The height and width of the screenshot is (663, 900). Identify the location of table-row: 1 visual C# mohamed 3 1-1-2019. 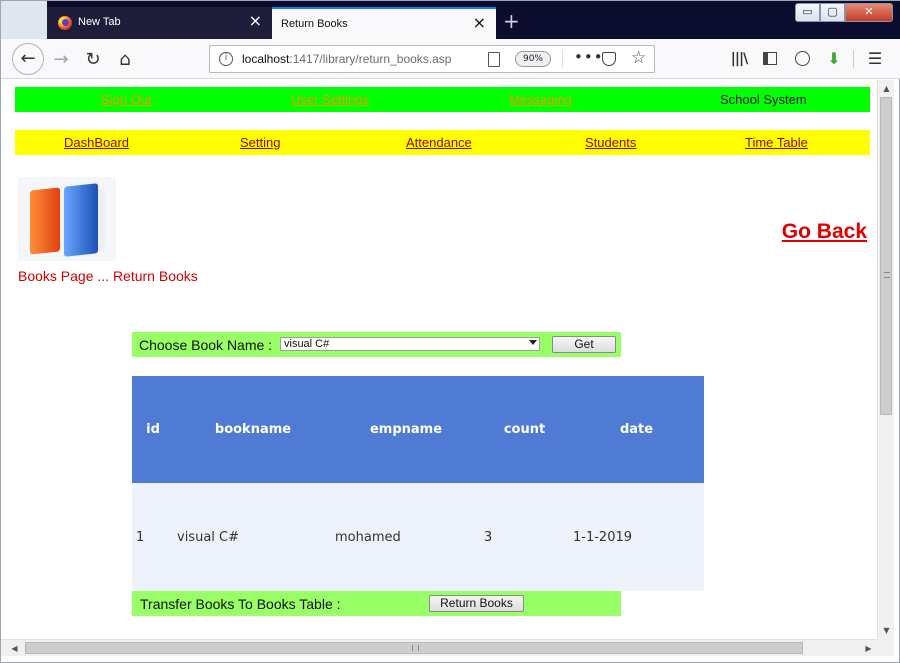
(418, 537).